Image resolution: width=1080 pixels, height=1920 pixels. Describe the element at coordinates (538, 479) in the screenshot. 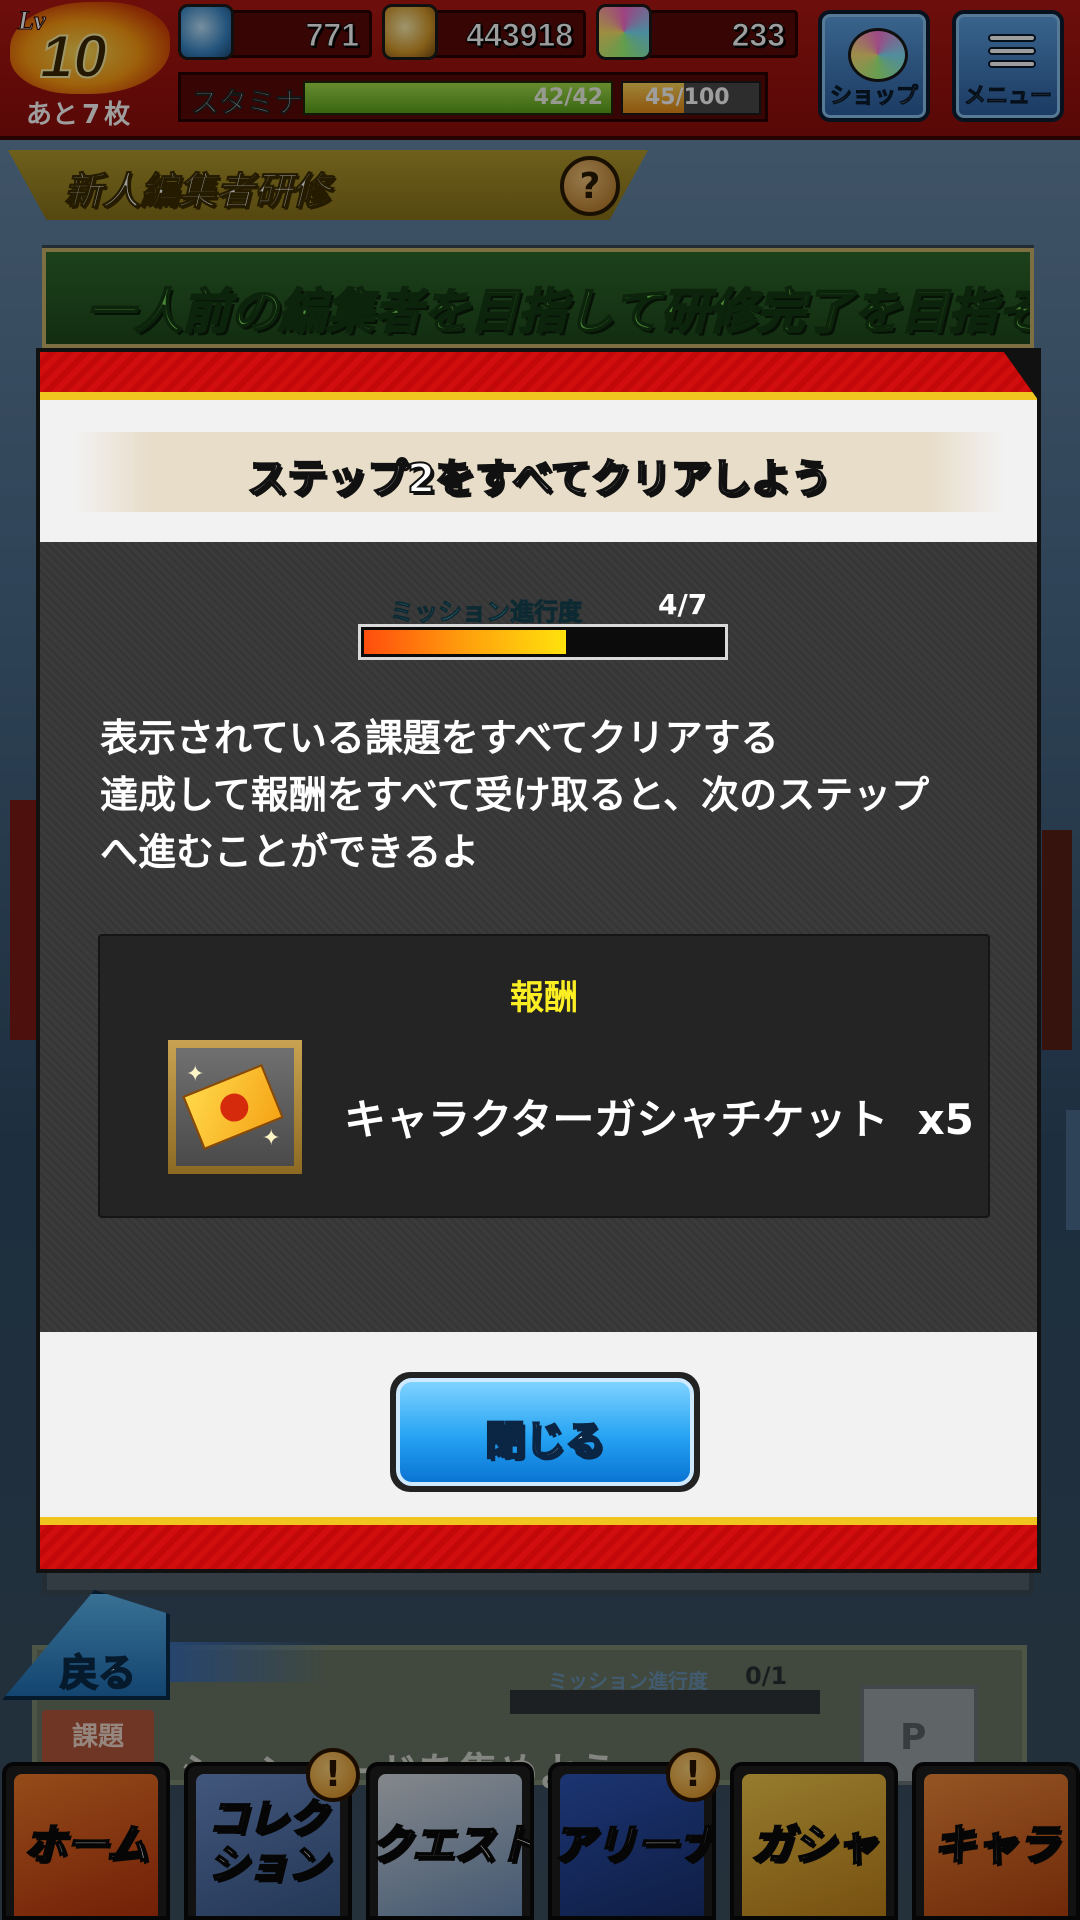

I see `dialog-heading: ステップ2をすべてクリアしよう` at that location.